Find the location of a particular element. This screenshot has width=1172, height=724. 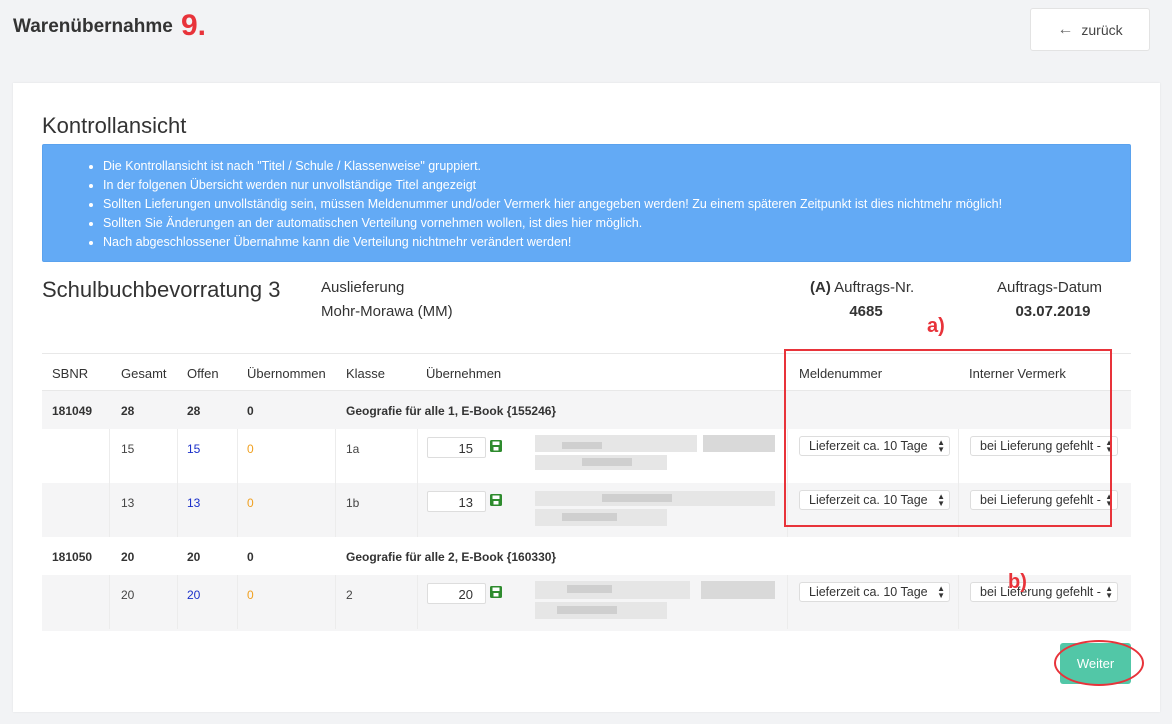

order-number-label: (A) Auftrags-Nr. is located at coordinates (862, 287).